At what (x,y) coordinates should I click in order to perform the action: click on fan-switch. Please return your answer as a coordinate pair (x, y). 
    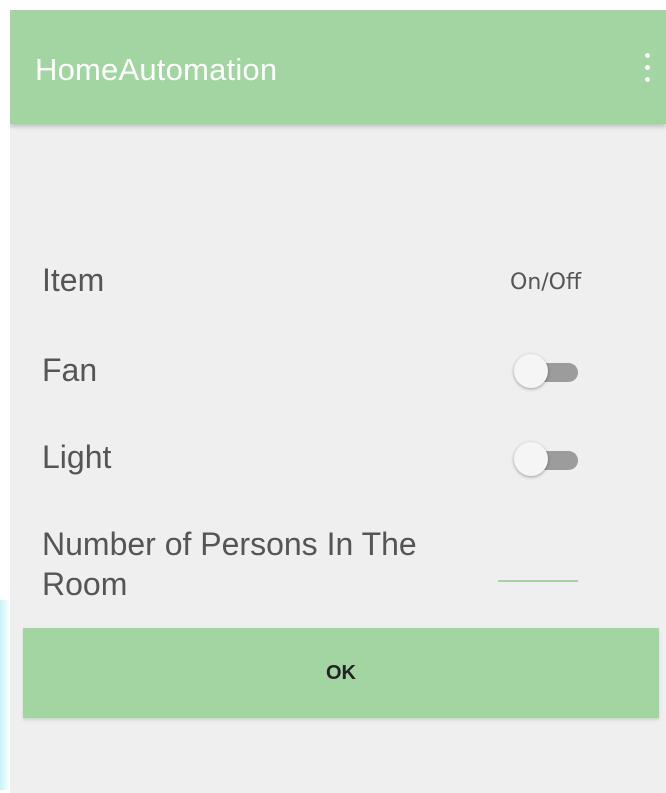
    Looking at the image, I should click on (547, 371).